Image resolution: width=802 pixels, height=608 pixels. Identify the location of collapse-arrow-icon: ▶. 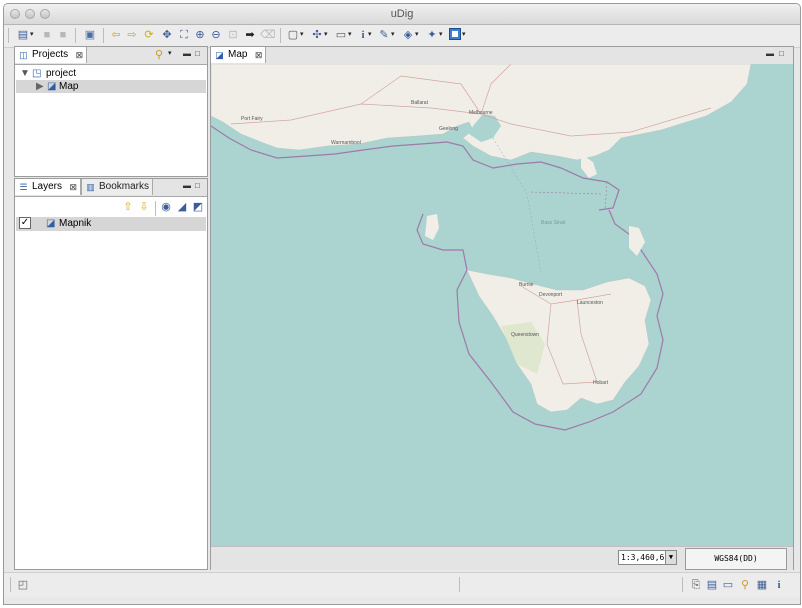
(40, 86).